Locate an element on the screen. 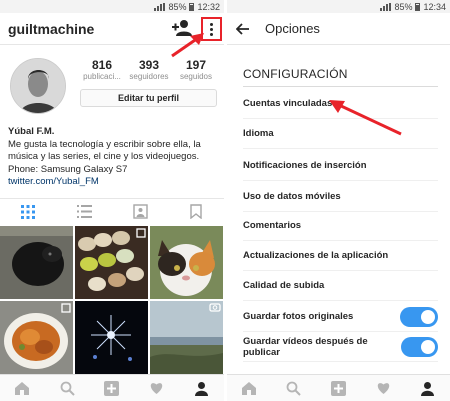 This screenshot has height=401, width=450. save-photos-toggle is located at coordinates (419, 316).